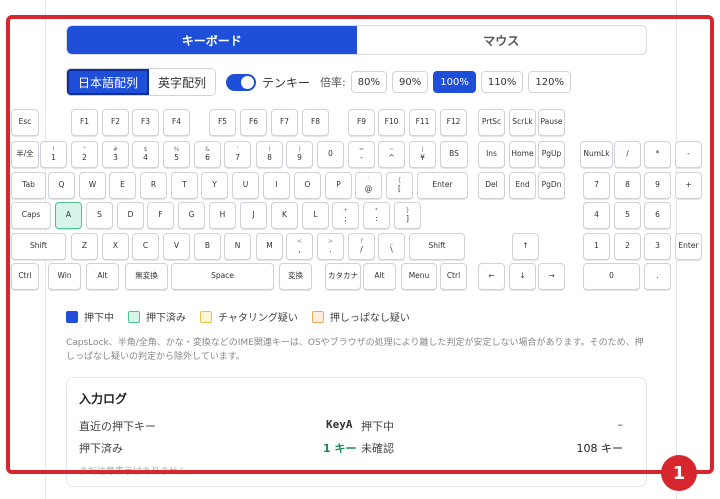 The height and width of the screenshot is (499, 720). I want to click on key: F5, so click(222, 122).